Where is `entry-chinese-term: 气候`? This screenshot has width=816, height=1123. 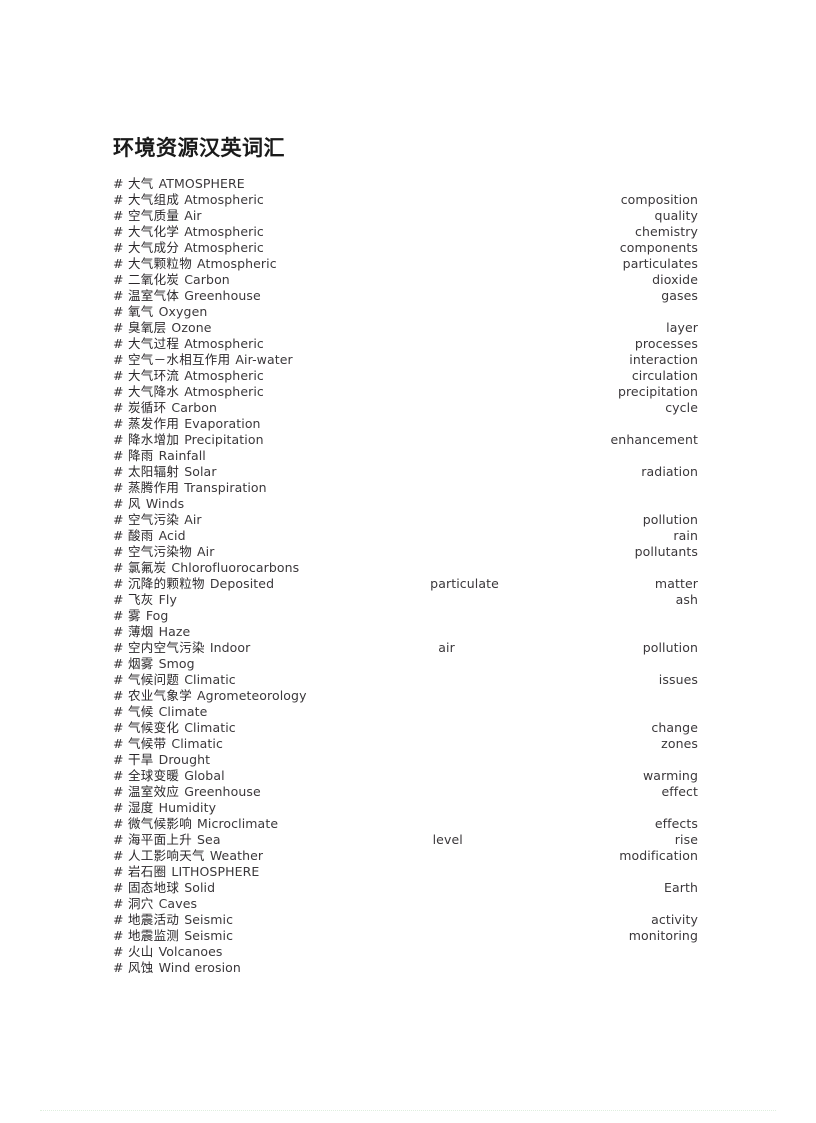 entry-chinese-term: 气候 is located at coordinates (141, 711).